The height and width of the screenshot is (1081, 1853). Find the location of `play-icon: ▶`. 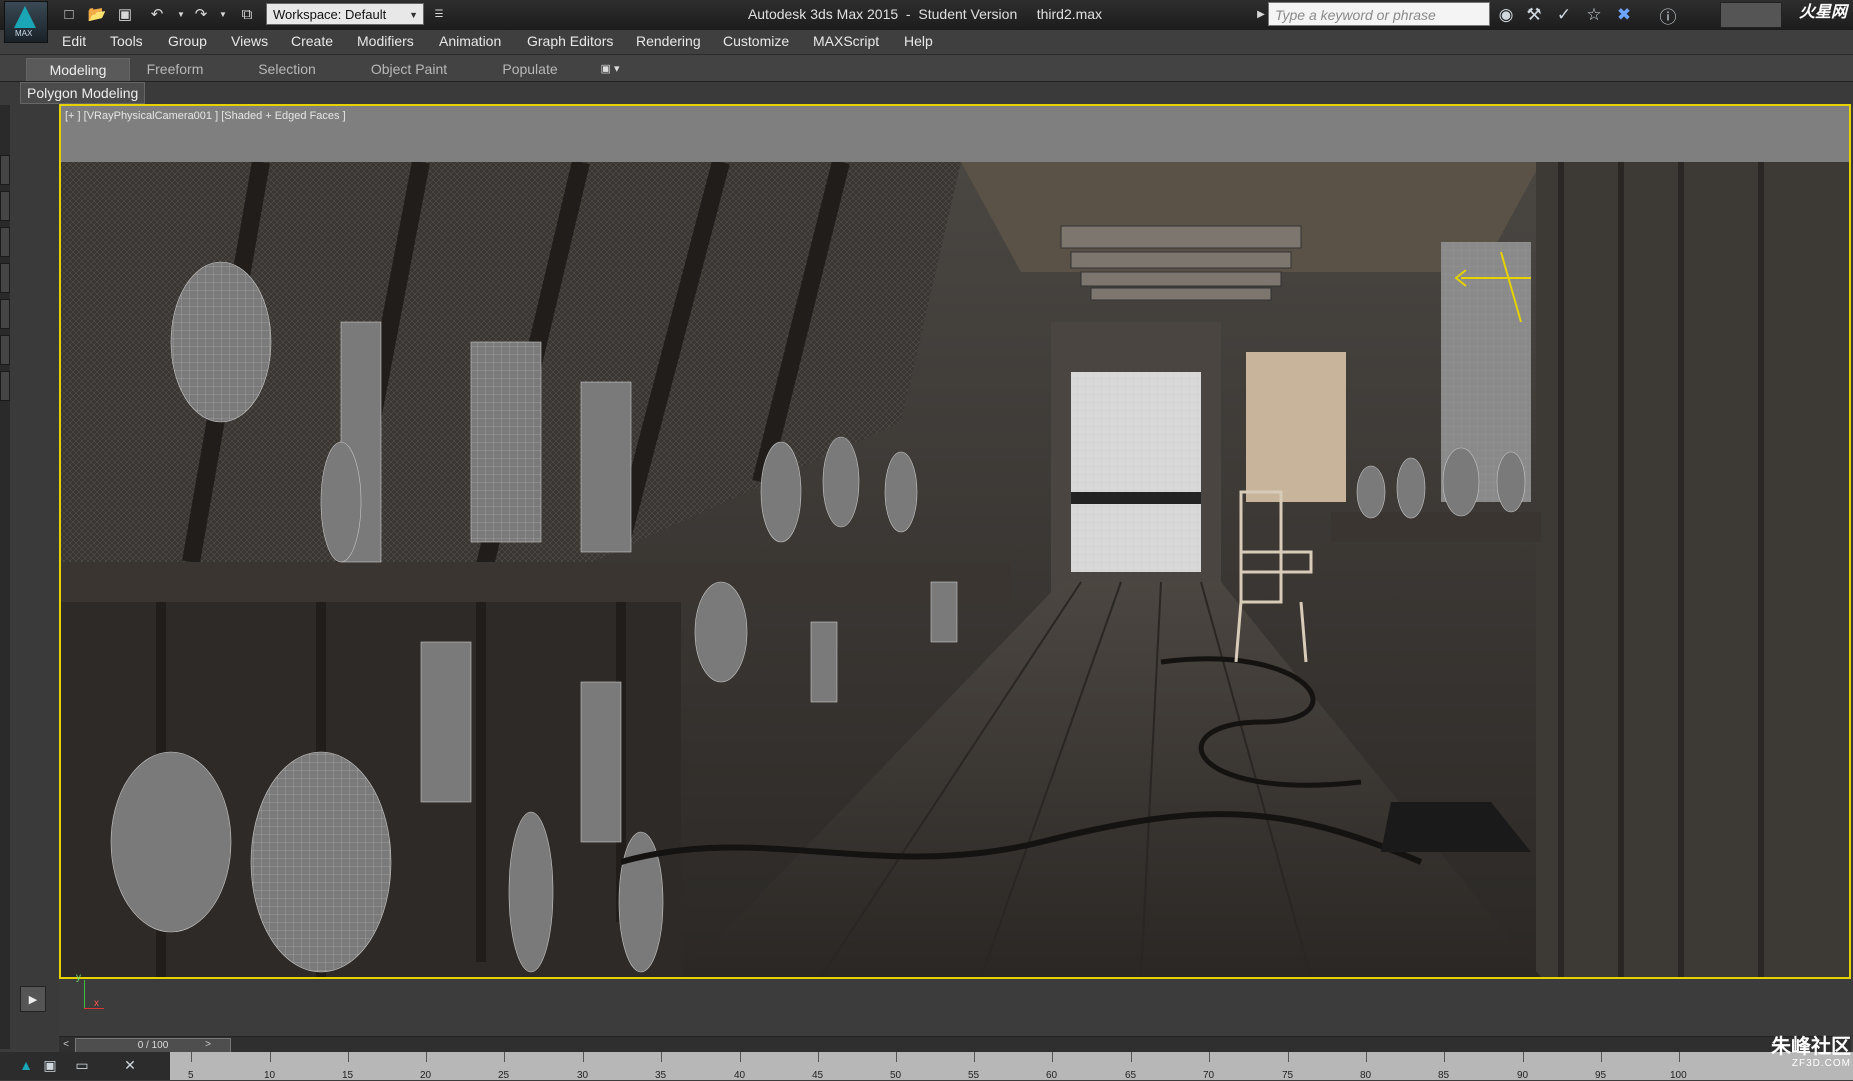

play-icon: ▶ is located at coordinates (33, 999).